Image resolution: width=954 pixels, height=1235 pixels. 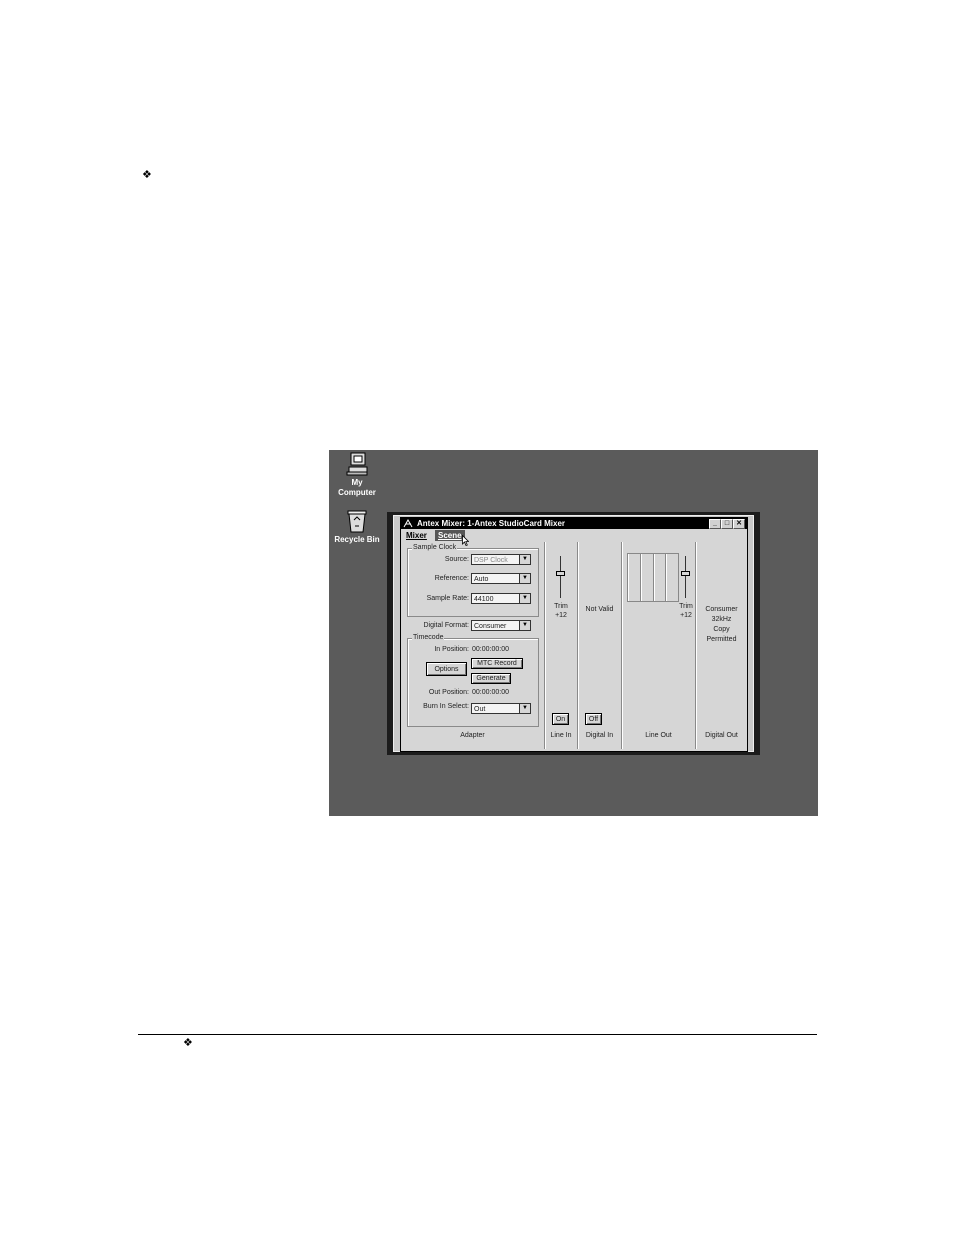 I want to click on source-dropdown: DSP Clock ▼, so click(x=501, y=559).